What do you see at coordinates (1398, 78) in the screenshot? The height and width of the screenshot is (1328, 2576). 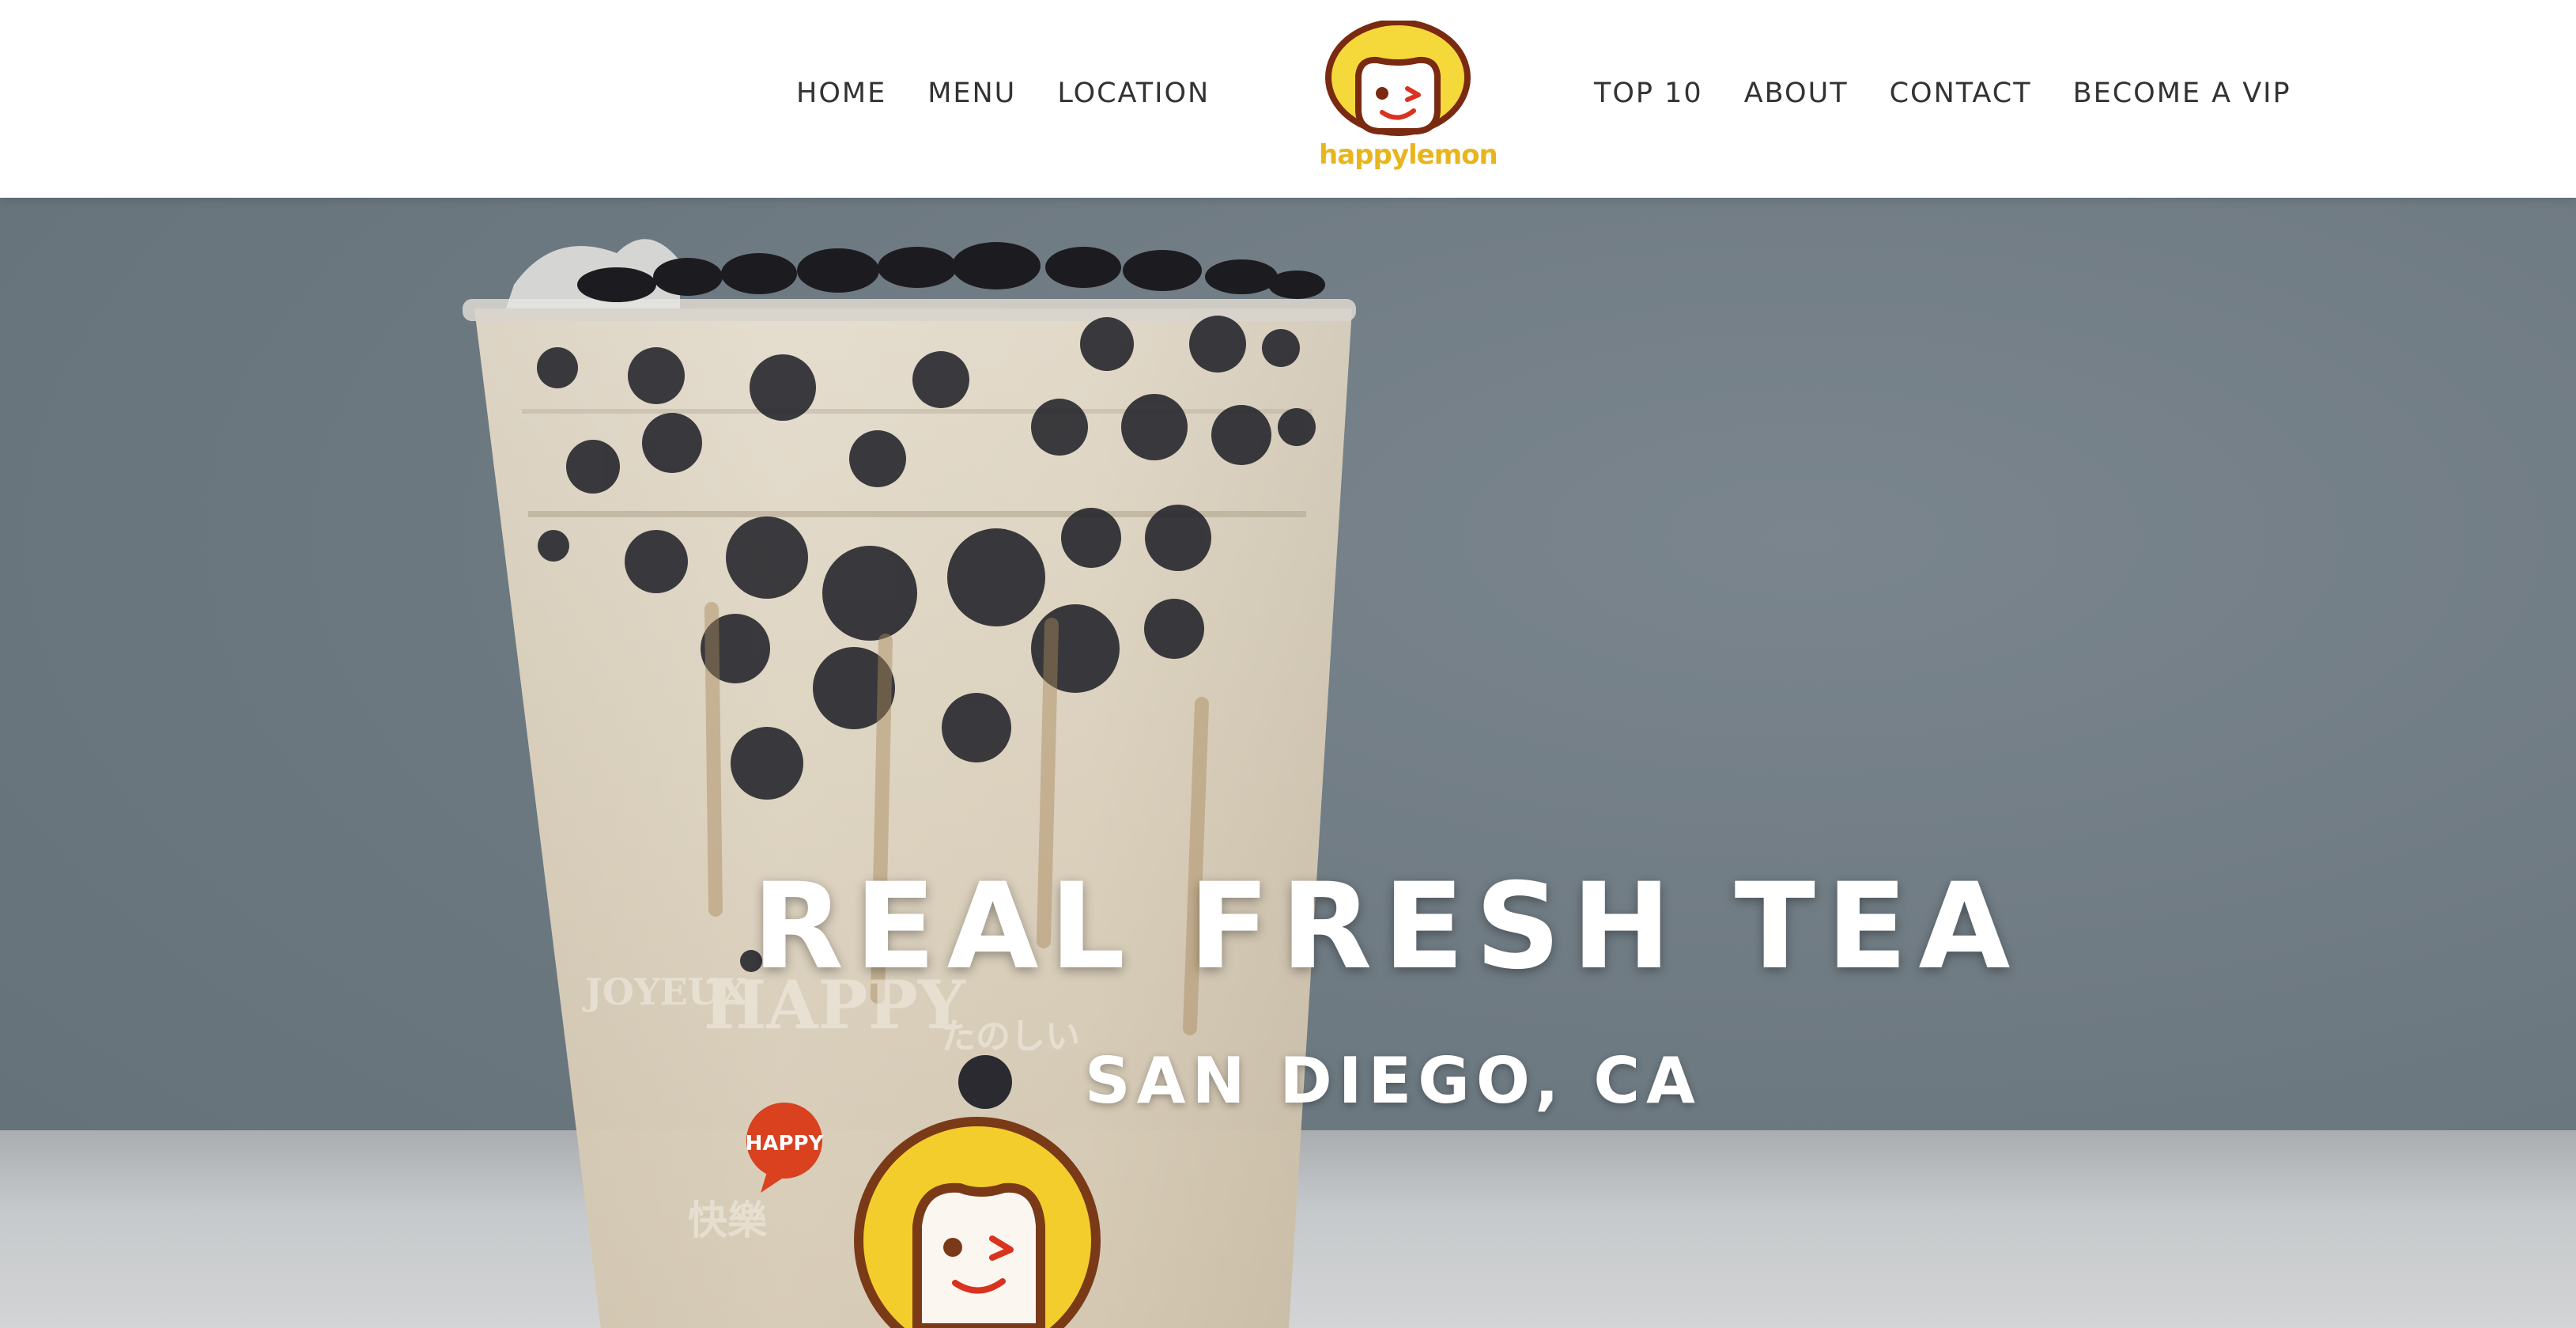 I see `happy-lemon-mascot-icon` at bounding box center [1398, 78].